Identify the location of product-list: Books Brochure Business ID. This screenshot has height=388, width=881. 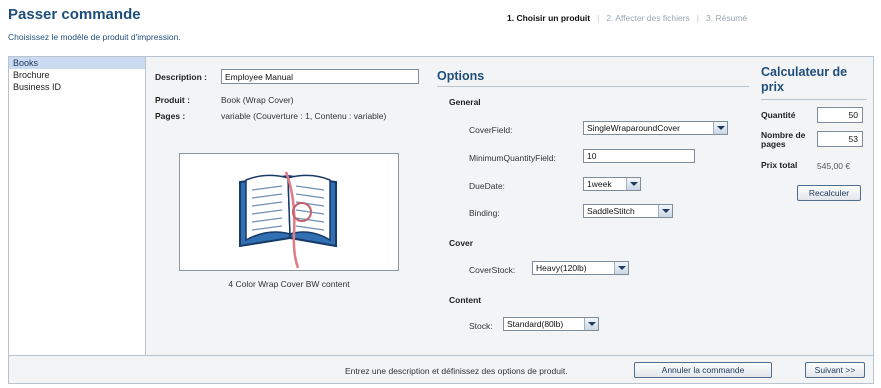
(77, 206).